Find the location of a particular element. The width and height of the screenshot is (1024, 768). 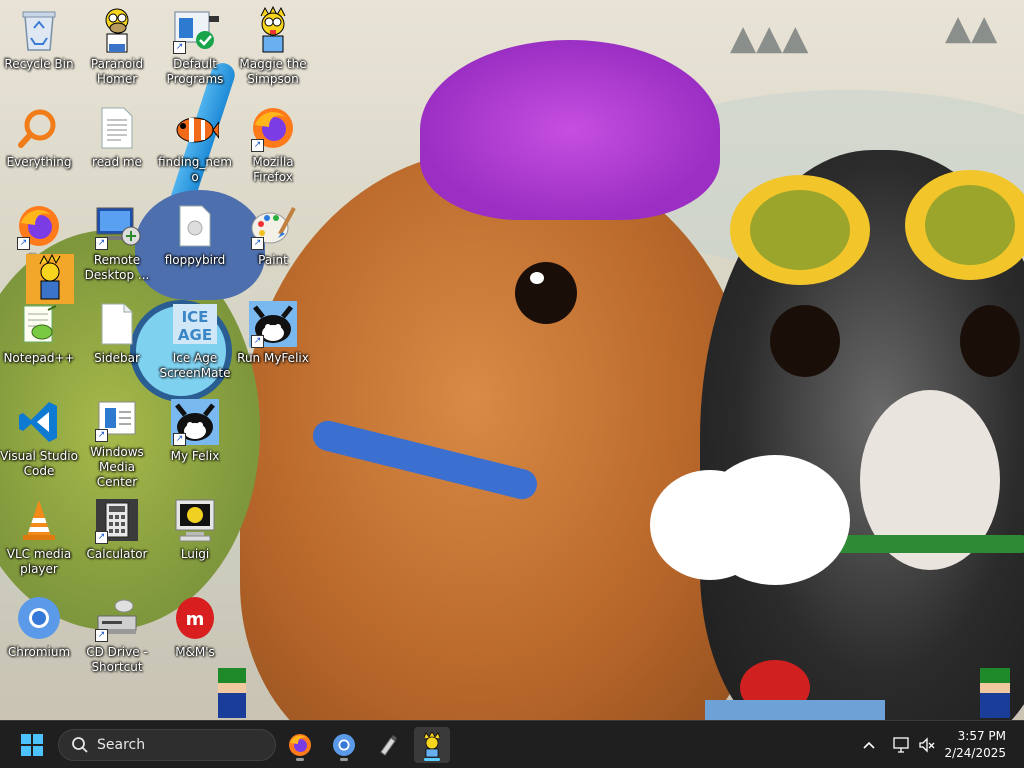

show-hidden-icons-button is located at coordinates (869, 745).